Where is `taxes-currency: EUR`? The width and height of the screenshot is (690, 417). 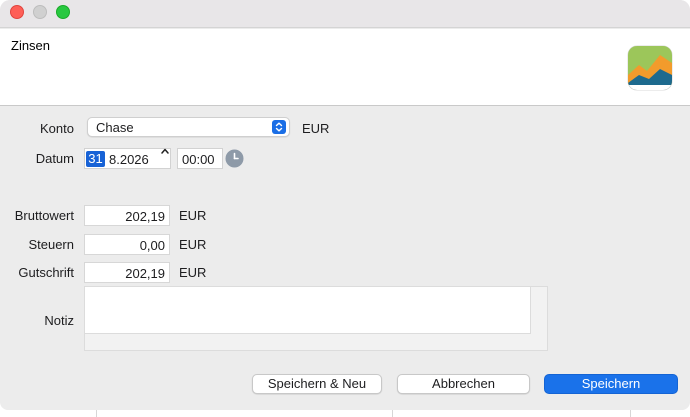
taxes-currency: EUR is located at coordinates (193, 244).